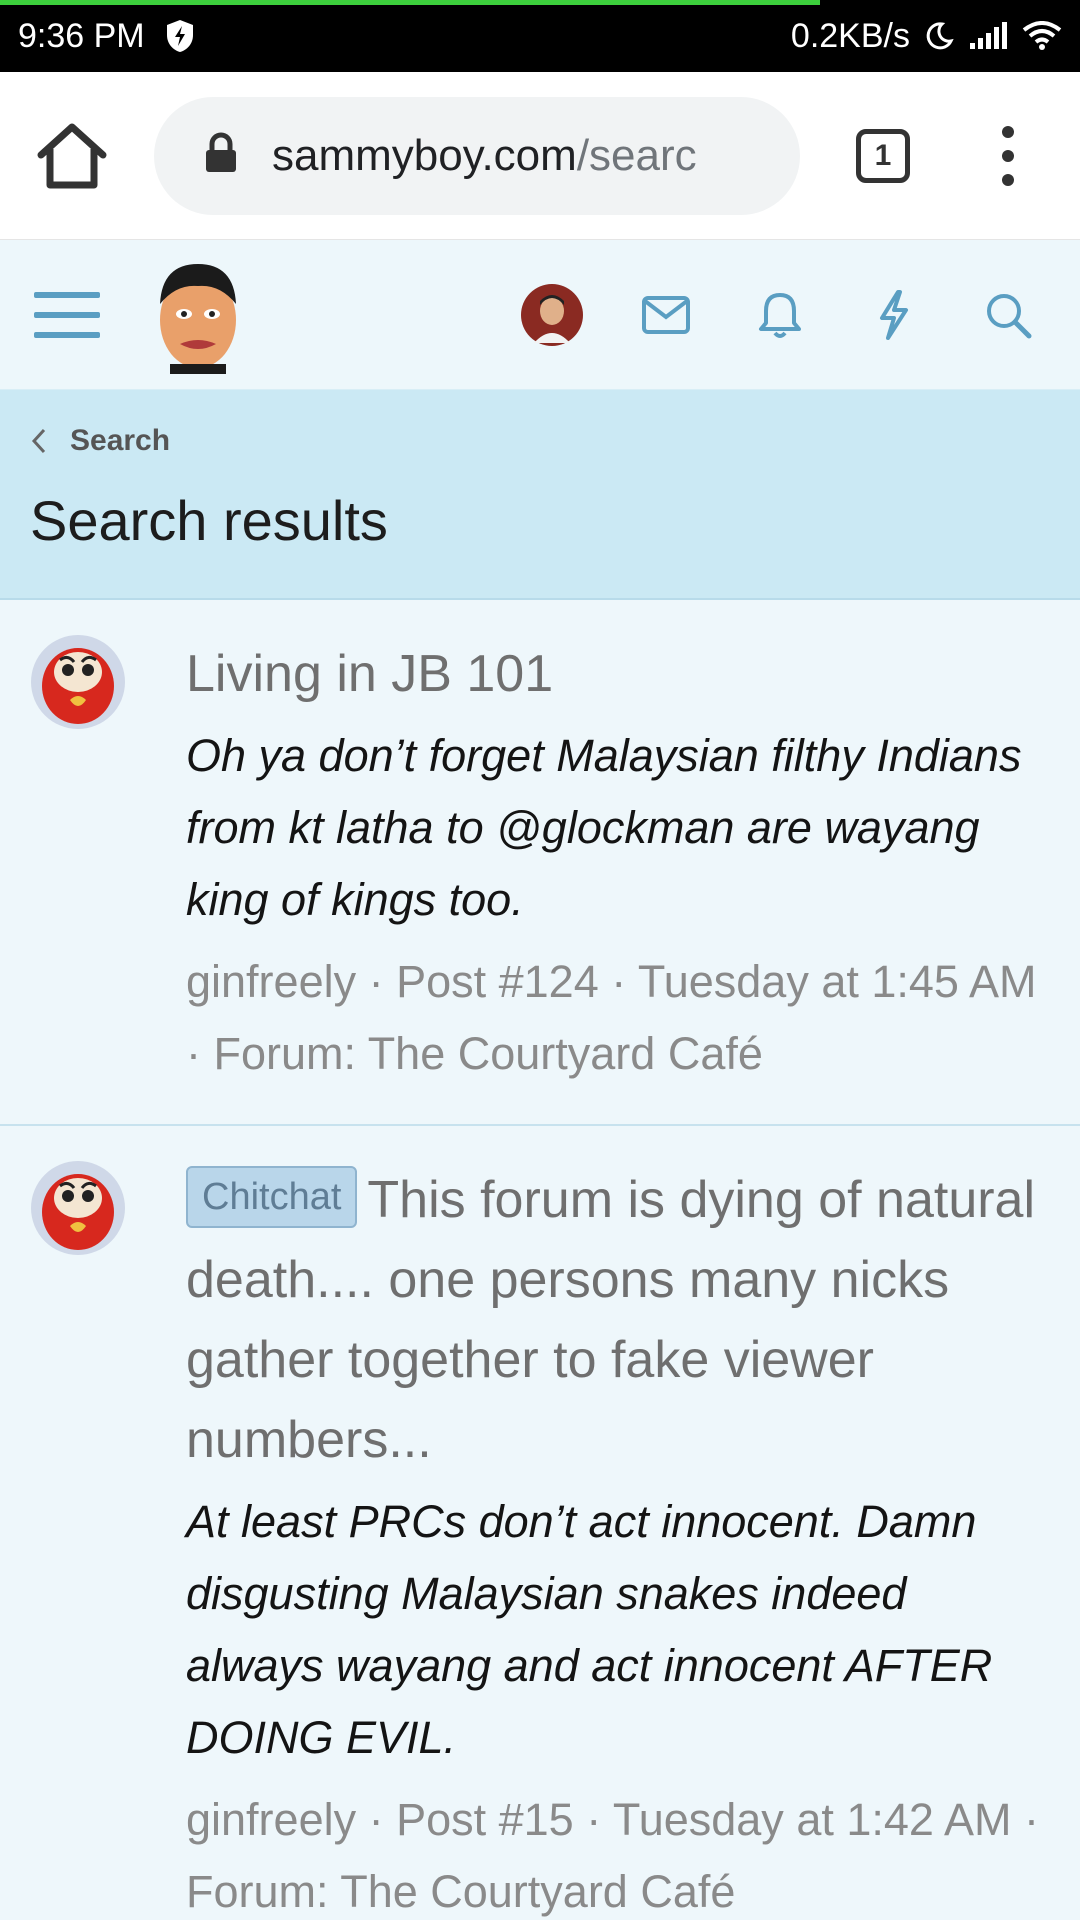 This screenshot has height=1920, width=1080. Describe the element at coordinates (939, 36) in the screenshot. I see `moon-icon` at that location.